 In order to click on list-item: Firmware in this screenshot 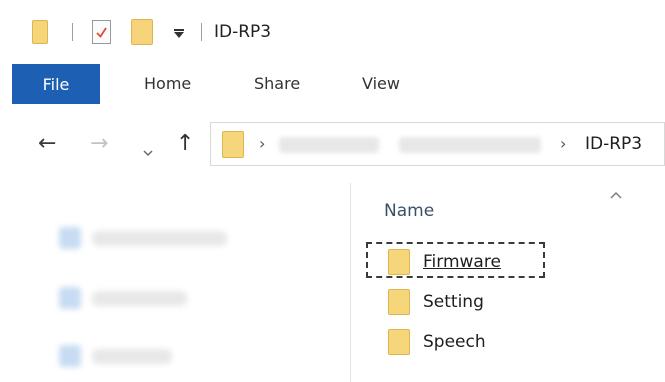, I will do `click(458, 263)`.